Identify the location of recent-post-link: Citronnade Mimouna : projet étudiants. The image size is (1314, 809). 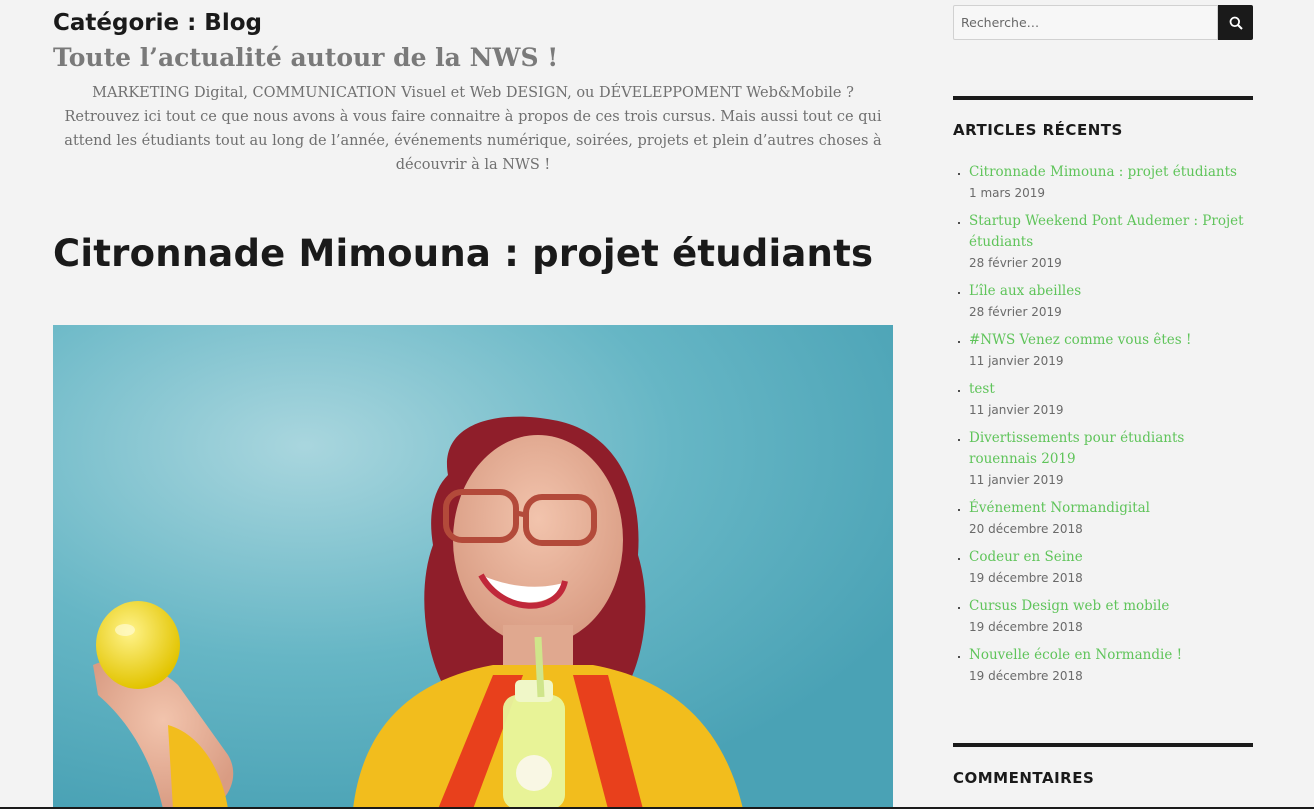
(1111, 172).